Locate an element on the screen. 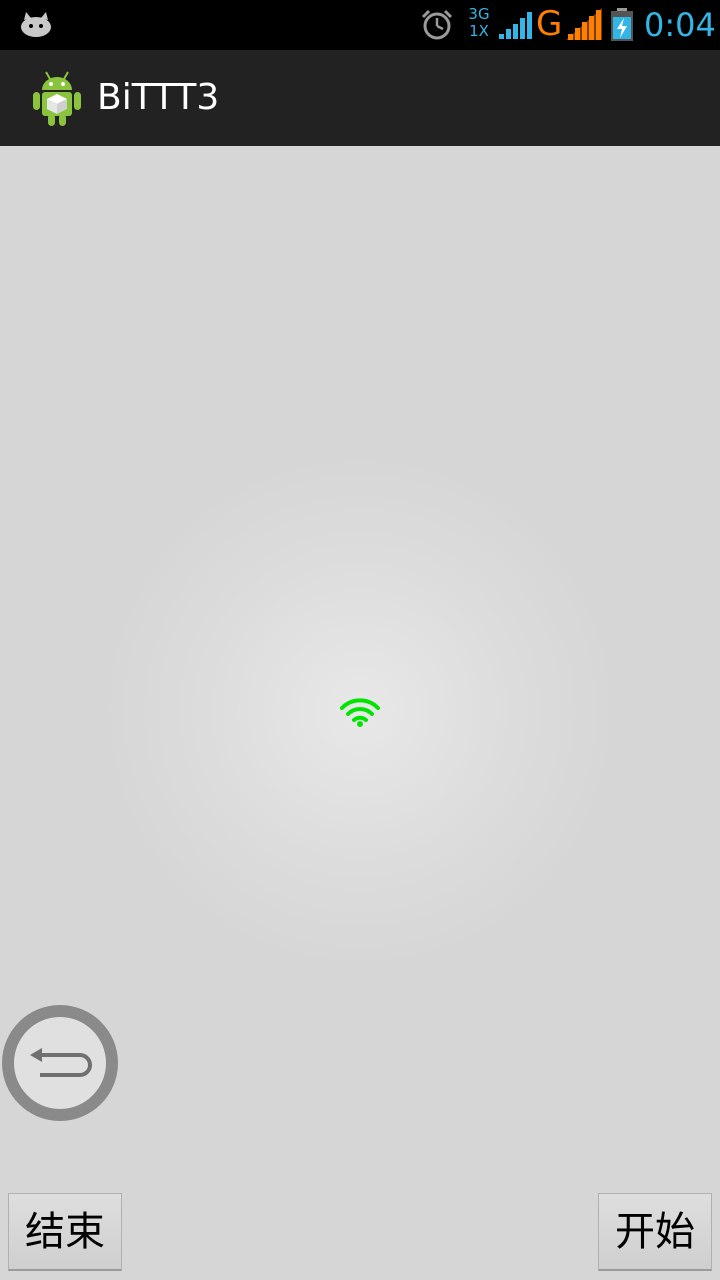 The width and height of the screenshot is (720, 1280). network-type-indicator: 3G 1X is located at coordinates (479, 23).